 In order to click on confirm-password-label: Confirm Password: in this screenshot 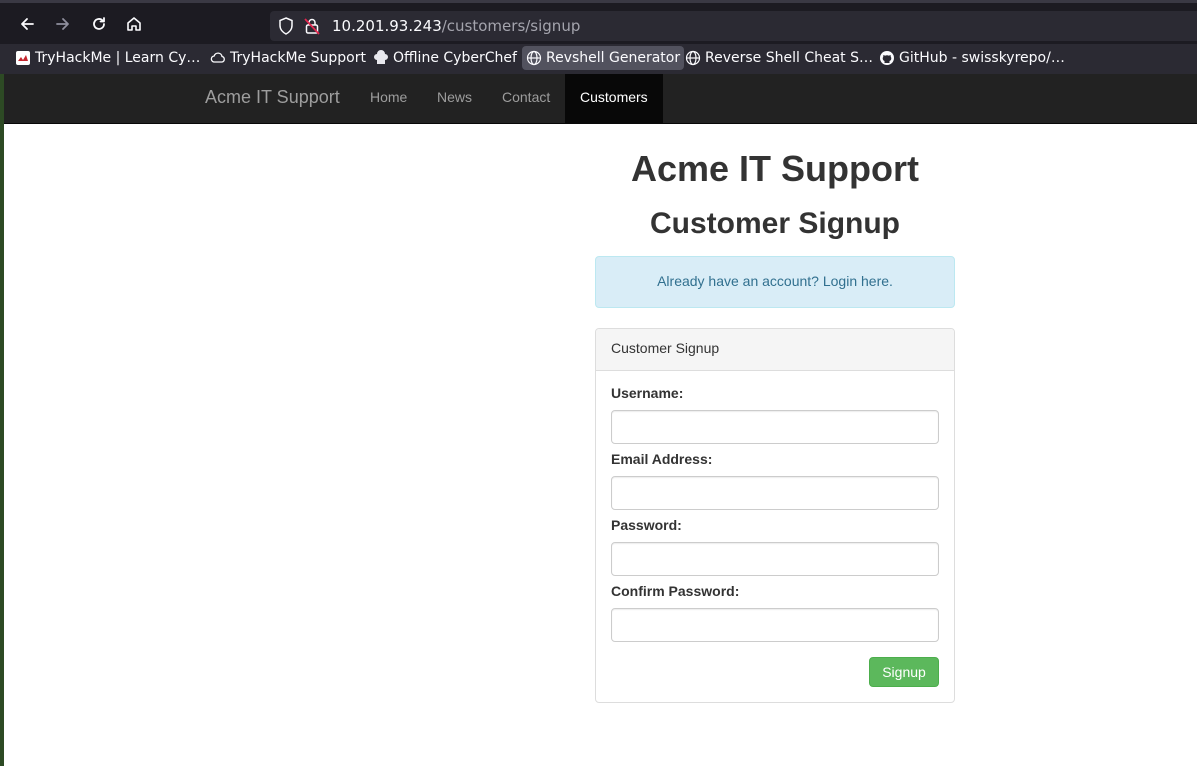, I will do `click(675, 591)`.